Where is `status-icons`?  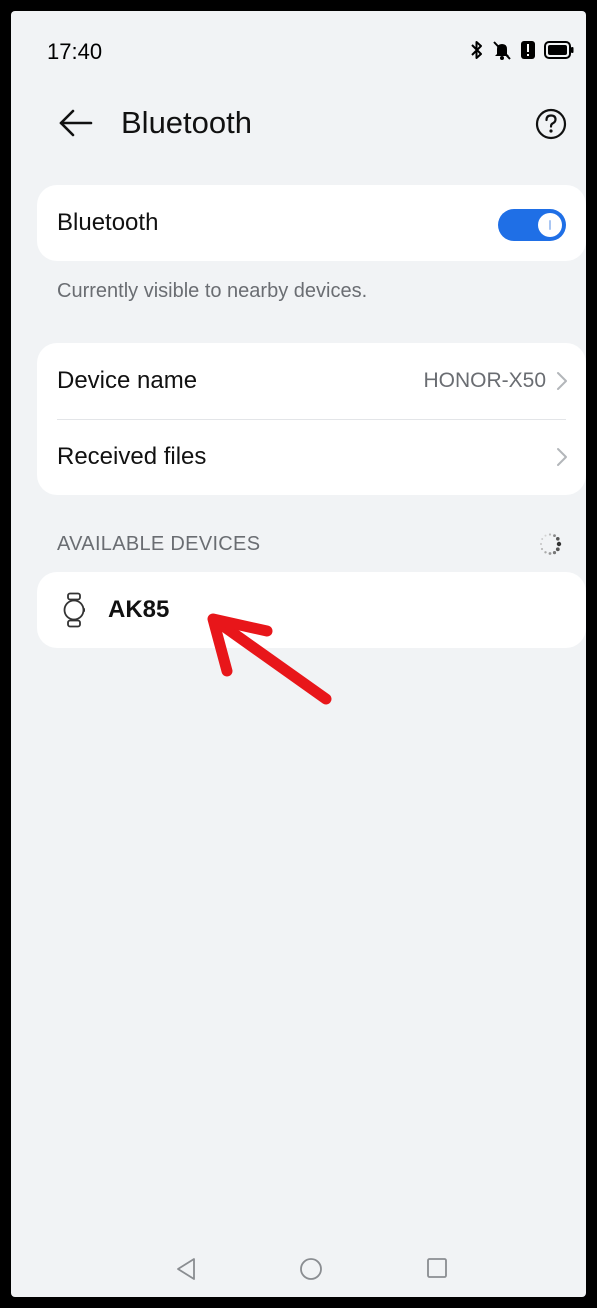
status-icons is located at coordinates (522, 50).